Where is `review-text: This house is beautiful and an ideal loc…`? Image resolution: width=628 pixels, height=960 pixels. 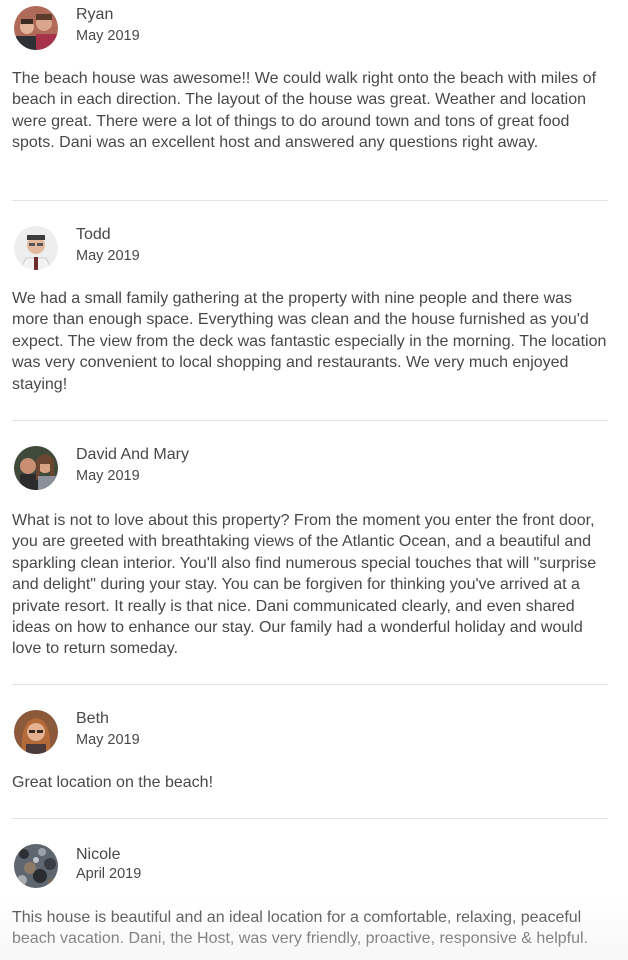
review-text: This house is beautiful and an ideal loc… is located at coordinates (300, 928).